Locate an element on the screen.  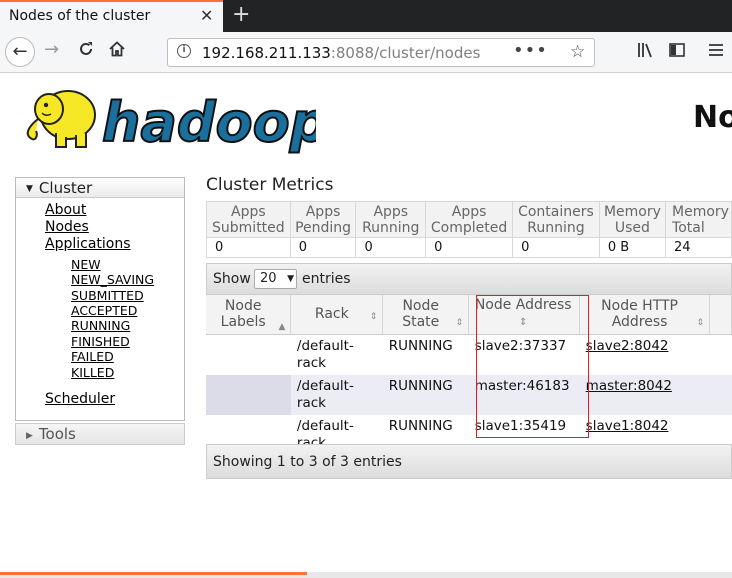
status-bar is located at coordinates (366, 575).